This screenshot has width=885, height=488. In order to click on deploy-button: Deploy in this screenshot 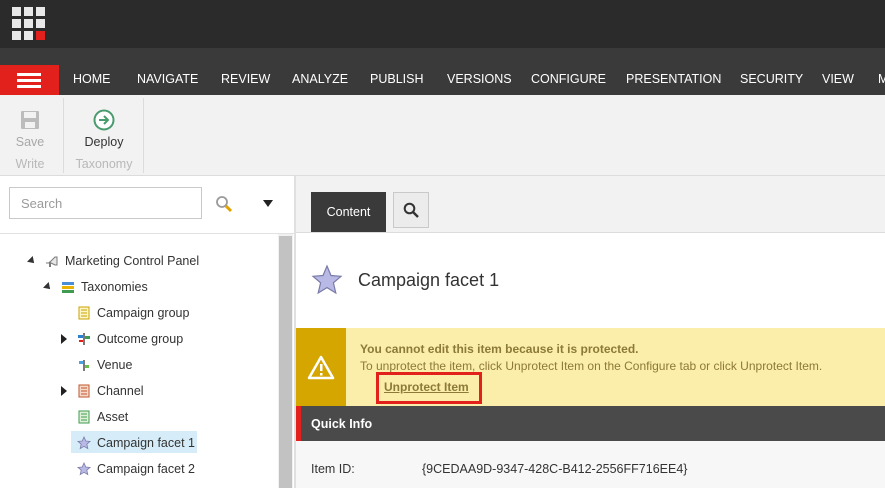, I will do `click(104, 130)`.